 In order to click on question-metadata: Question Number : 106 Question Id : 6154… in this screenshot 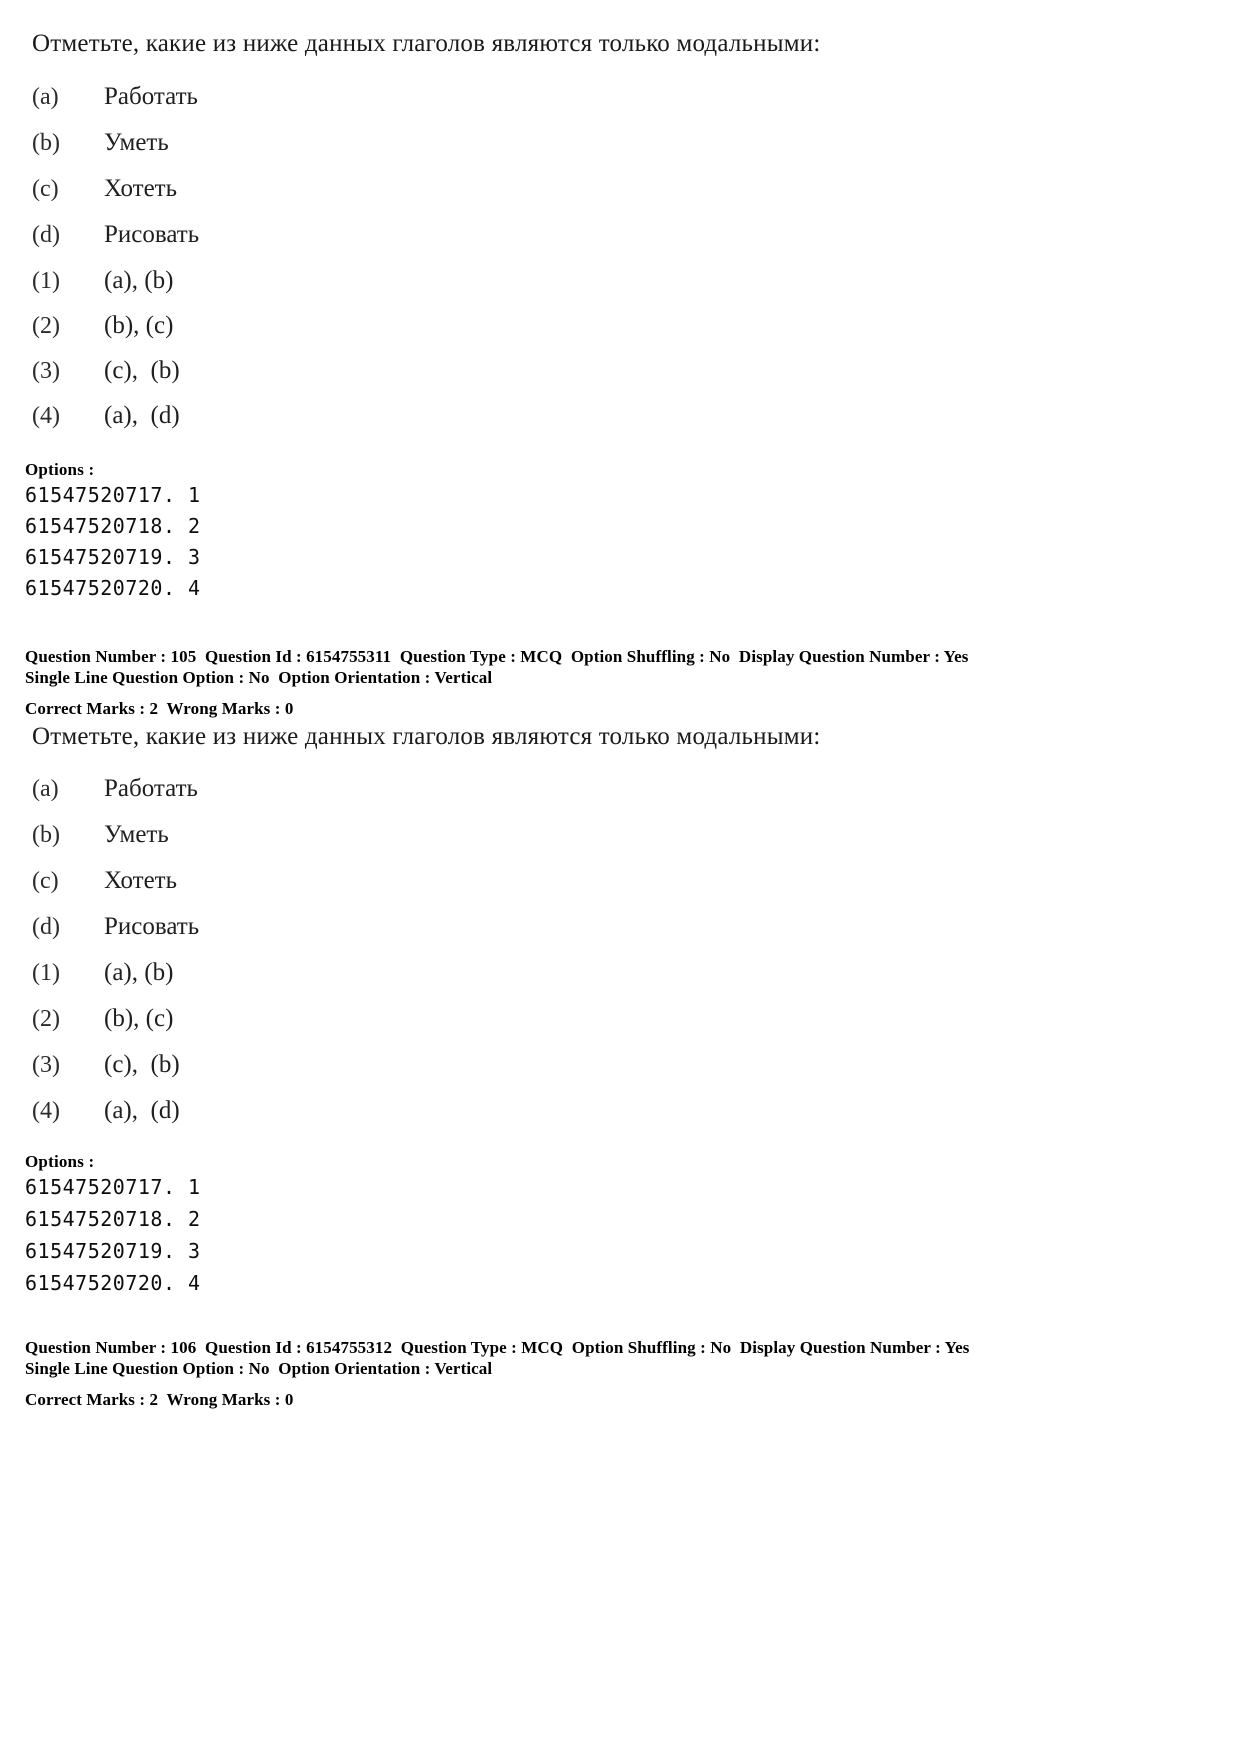, I will do `click(620, 1374)`.